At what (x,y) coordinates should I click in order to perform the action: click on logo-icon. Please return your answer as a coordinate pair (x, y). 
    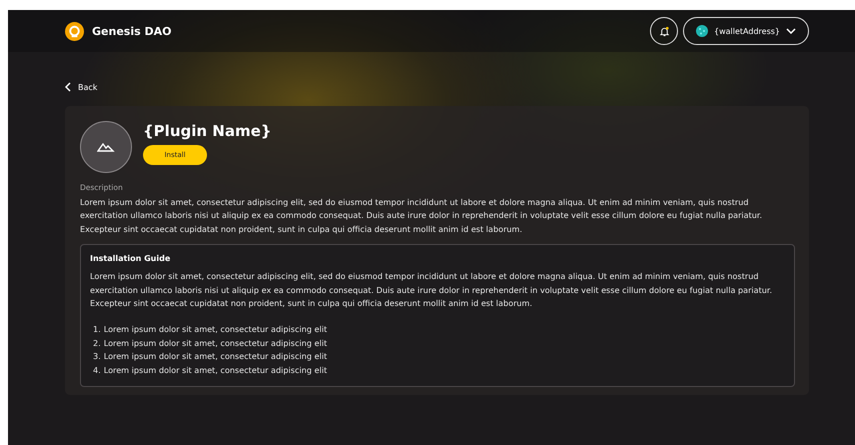
    Looking at the image, I should click on (74, 31).